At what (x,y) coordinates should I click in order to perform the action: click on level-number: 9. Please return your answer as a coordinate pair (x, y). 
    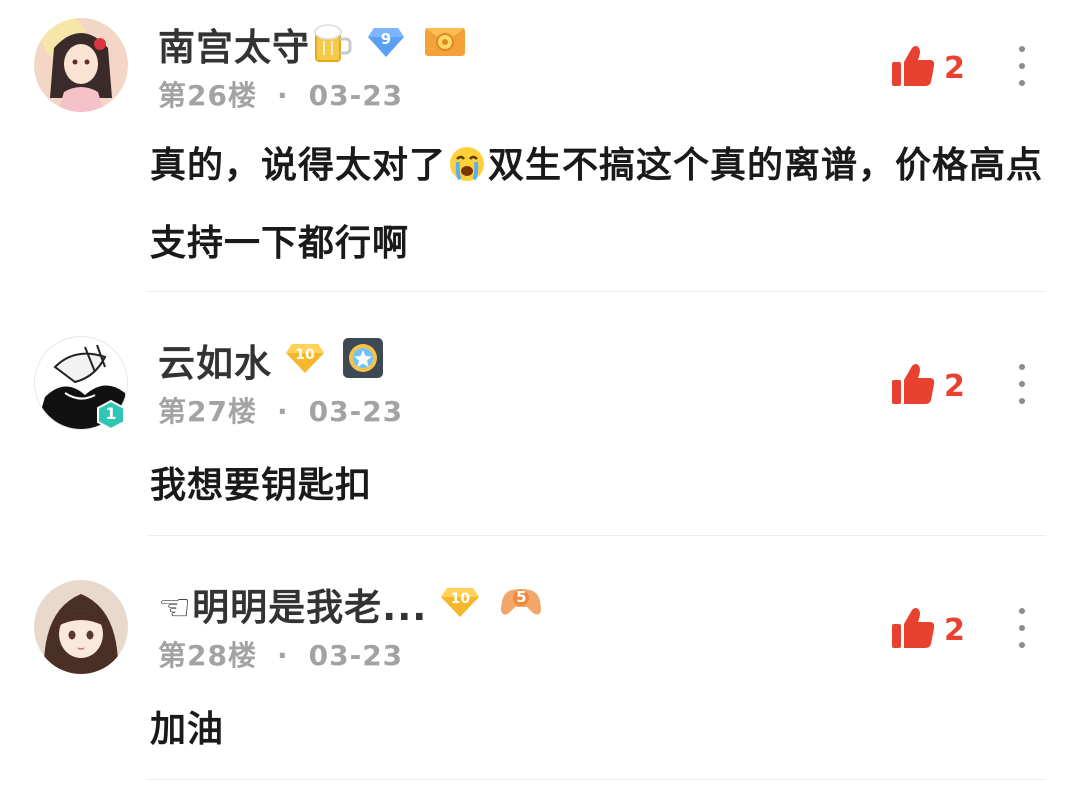
    Looking at the image, I should click on (386, 39).